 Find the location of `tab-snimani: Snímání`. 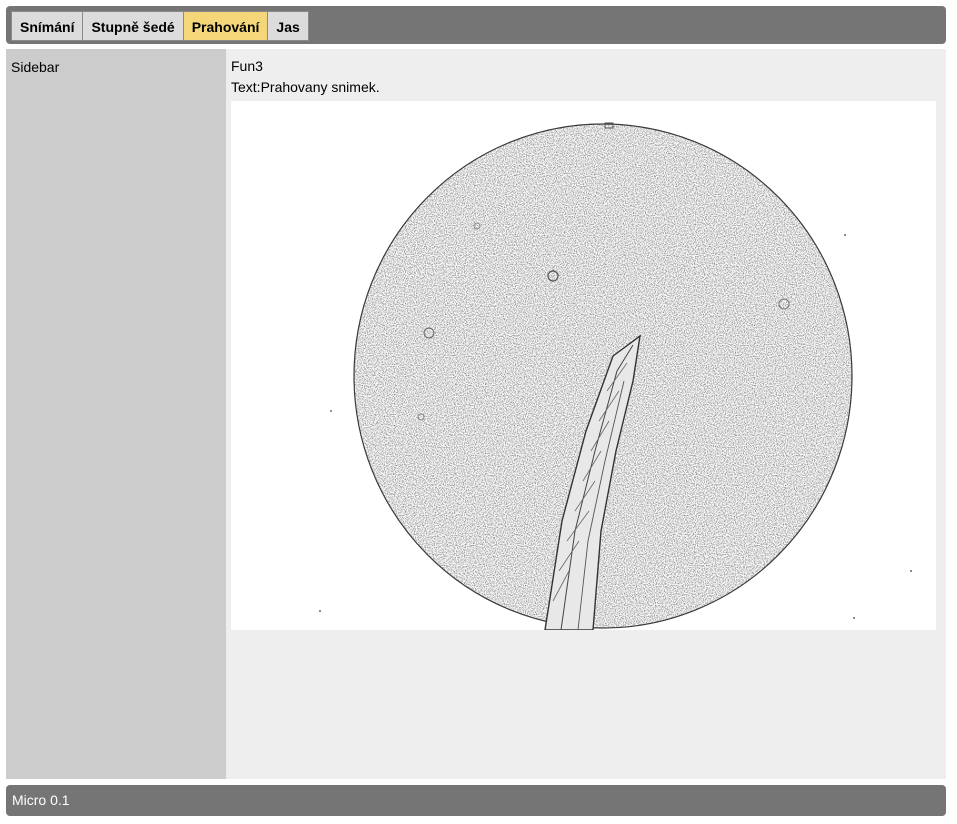

tab-snimani: Snímání is located at coordinates (47, 26).